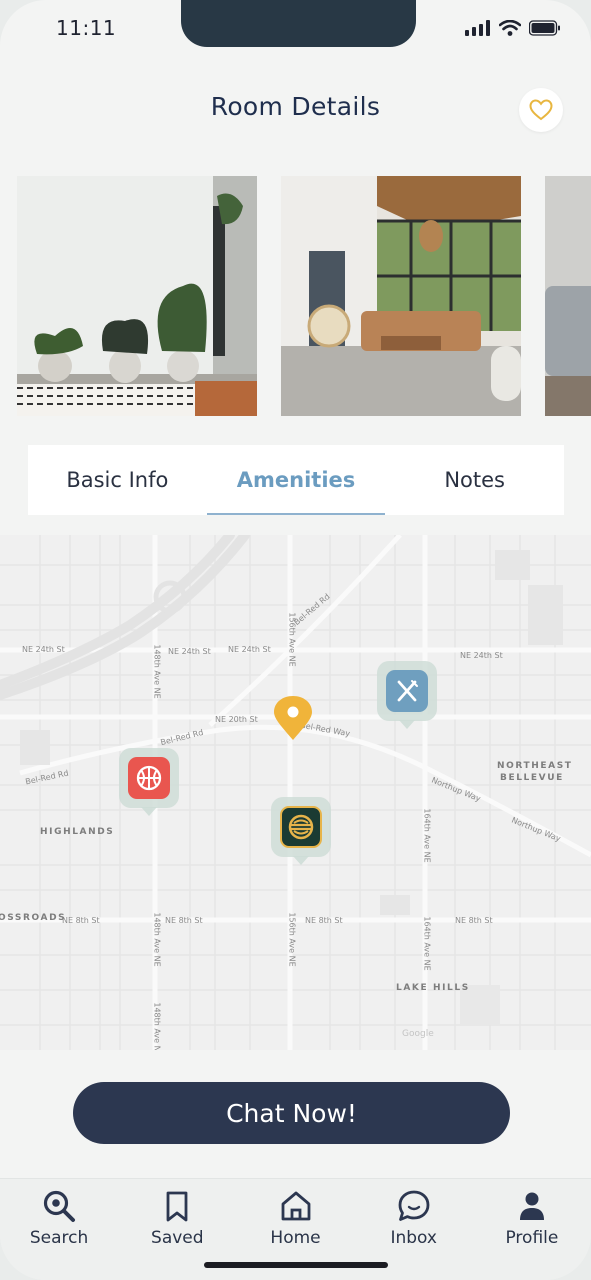 This screenshot has width=591, height=1280. I want to click on status-time: 11:11, so click(86, 28).